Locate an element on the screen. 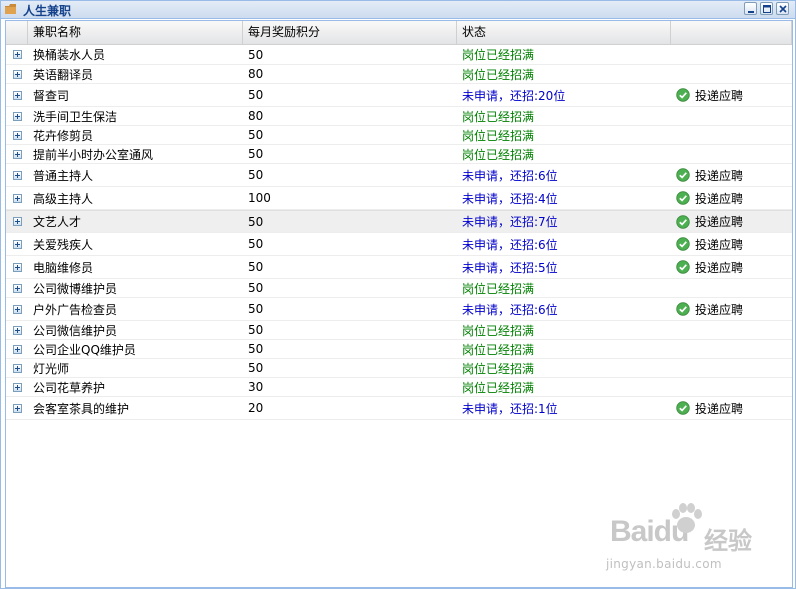 The width and height of the screenshot is (796, 589). minimize-icon is located at coordinates (751, 12).